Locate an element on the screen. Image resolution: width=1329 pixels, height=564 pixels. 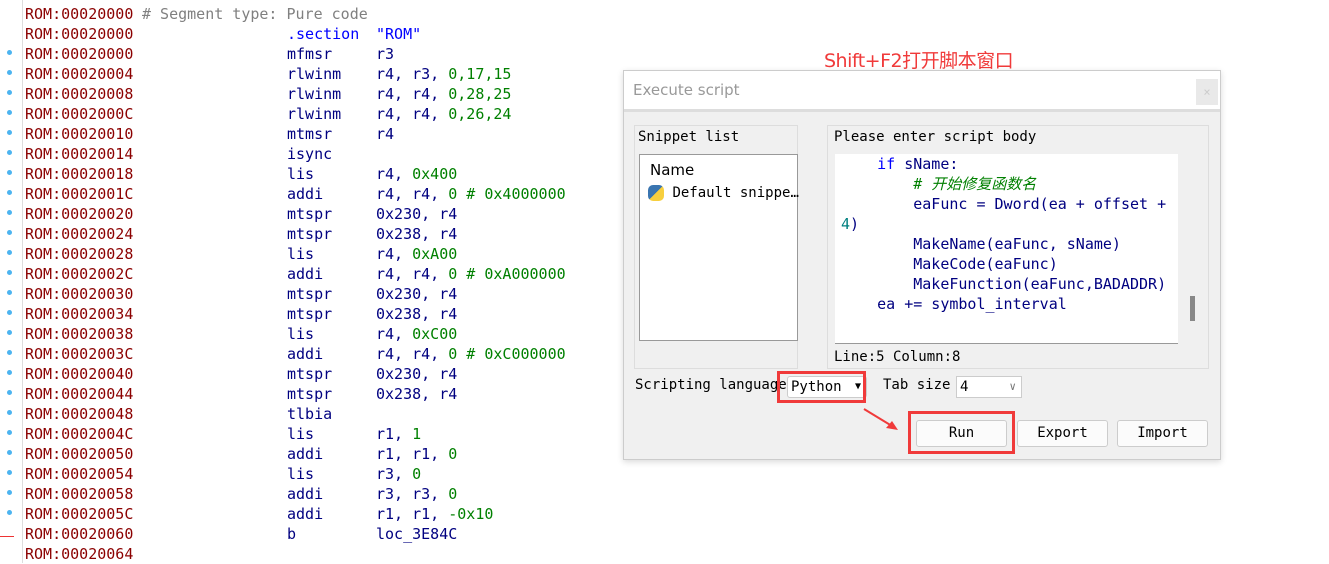
mnemonic: rlwinm is located at coordinates (314, 94).